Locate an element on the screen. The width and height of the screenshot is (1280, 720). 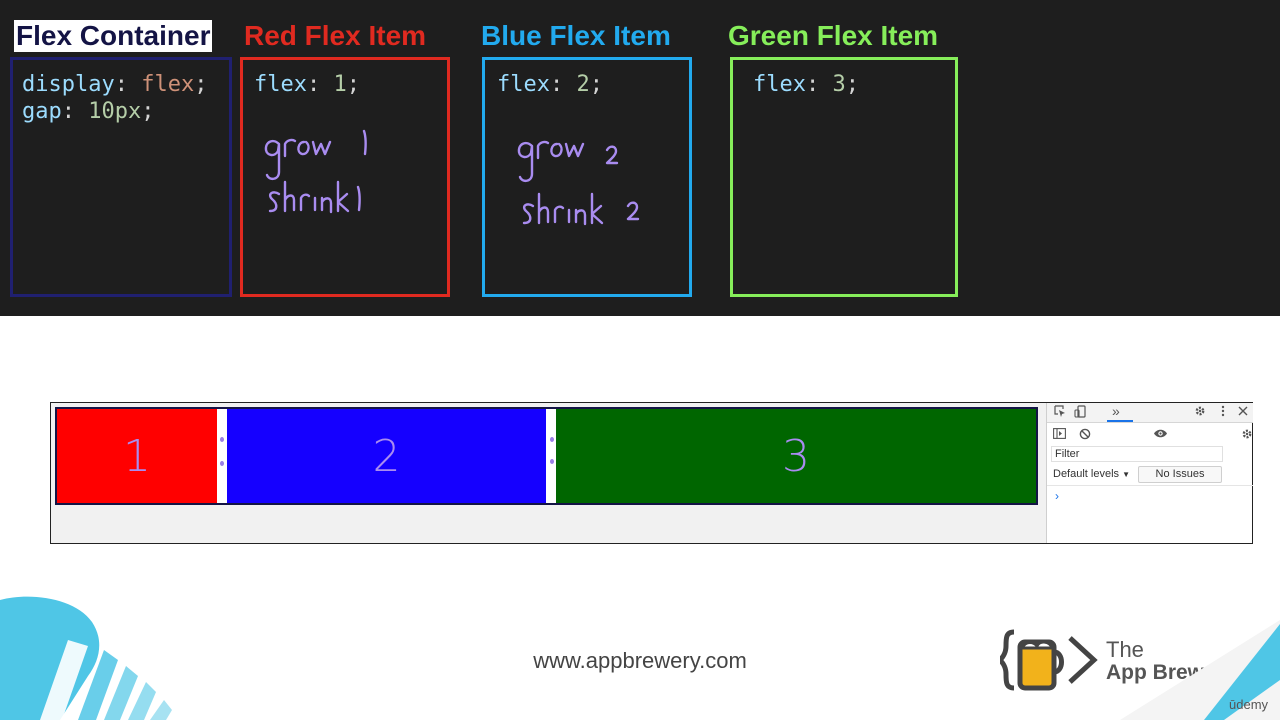
filter-input: Filter is located at coordinates (1137, 454).